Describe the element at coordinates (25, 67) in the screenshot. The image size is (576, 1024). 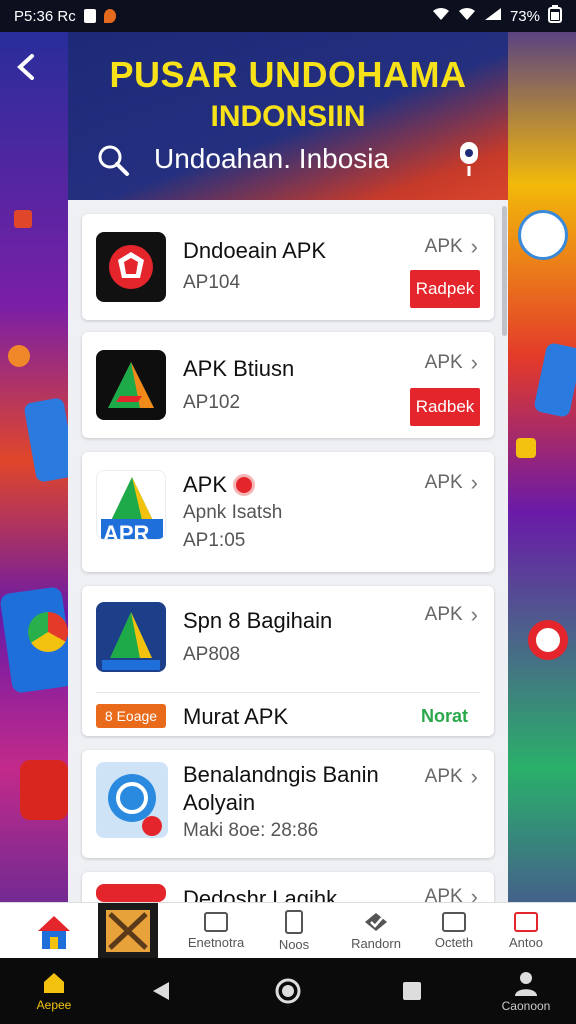
I see `back-arrow-icon` at that location.